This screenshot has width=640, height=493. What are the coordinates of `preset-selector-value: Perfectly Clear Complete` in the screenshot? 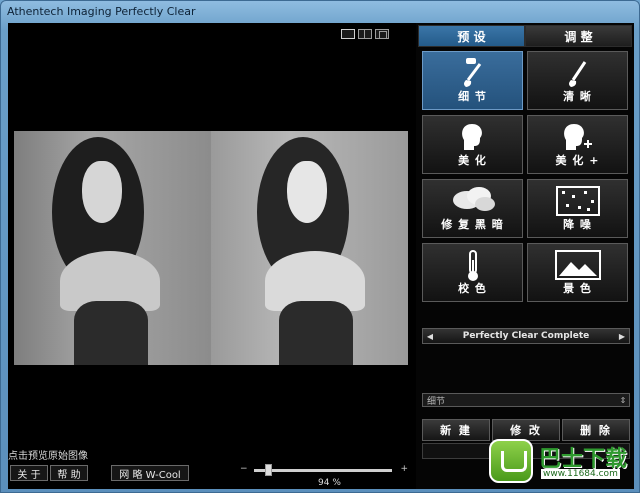 It's located at (526, 336).